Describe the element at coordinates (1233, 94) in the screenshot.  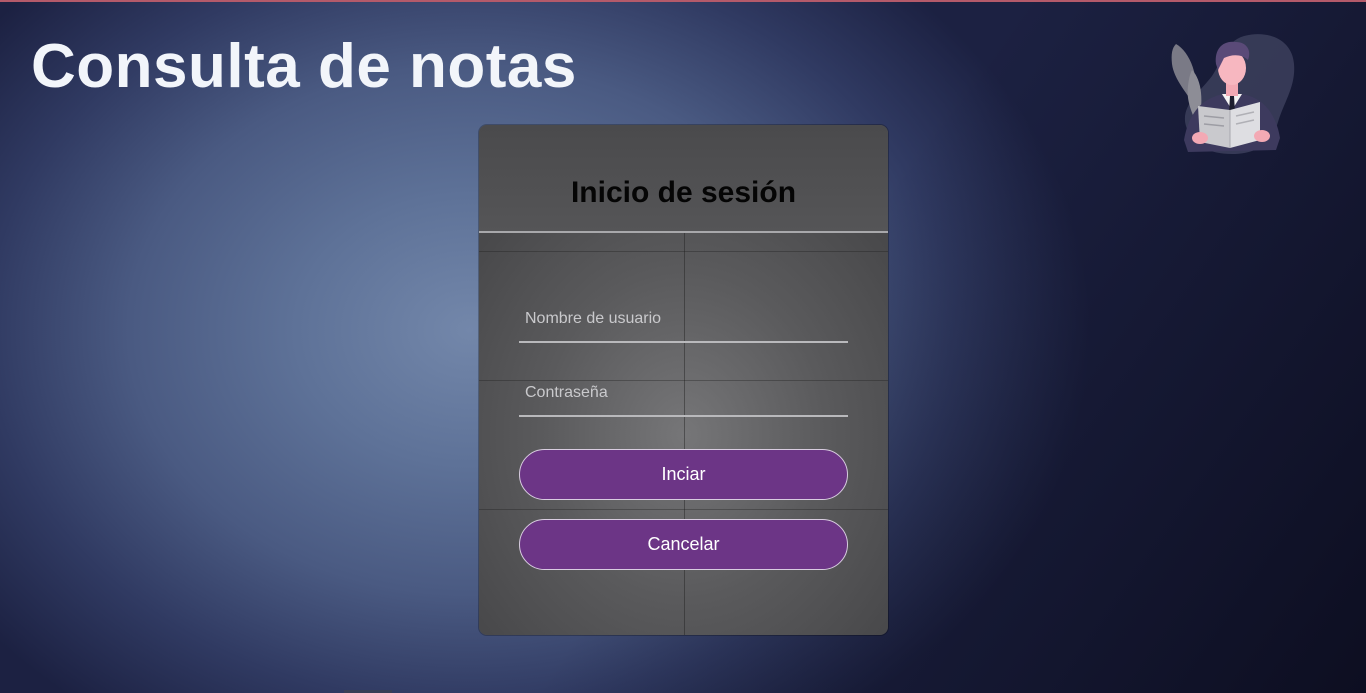
I see `person-reading-newspaper-icon` at that location.